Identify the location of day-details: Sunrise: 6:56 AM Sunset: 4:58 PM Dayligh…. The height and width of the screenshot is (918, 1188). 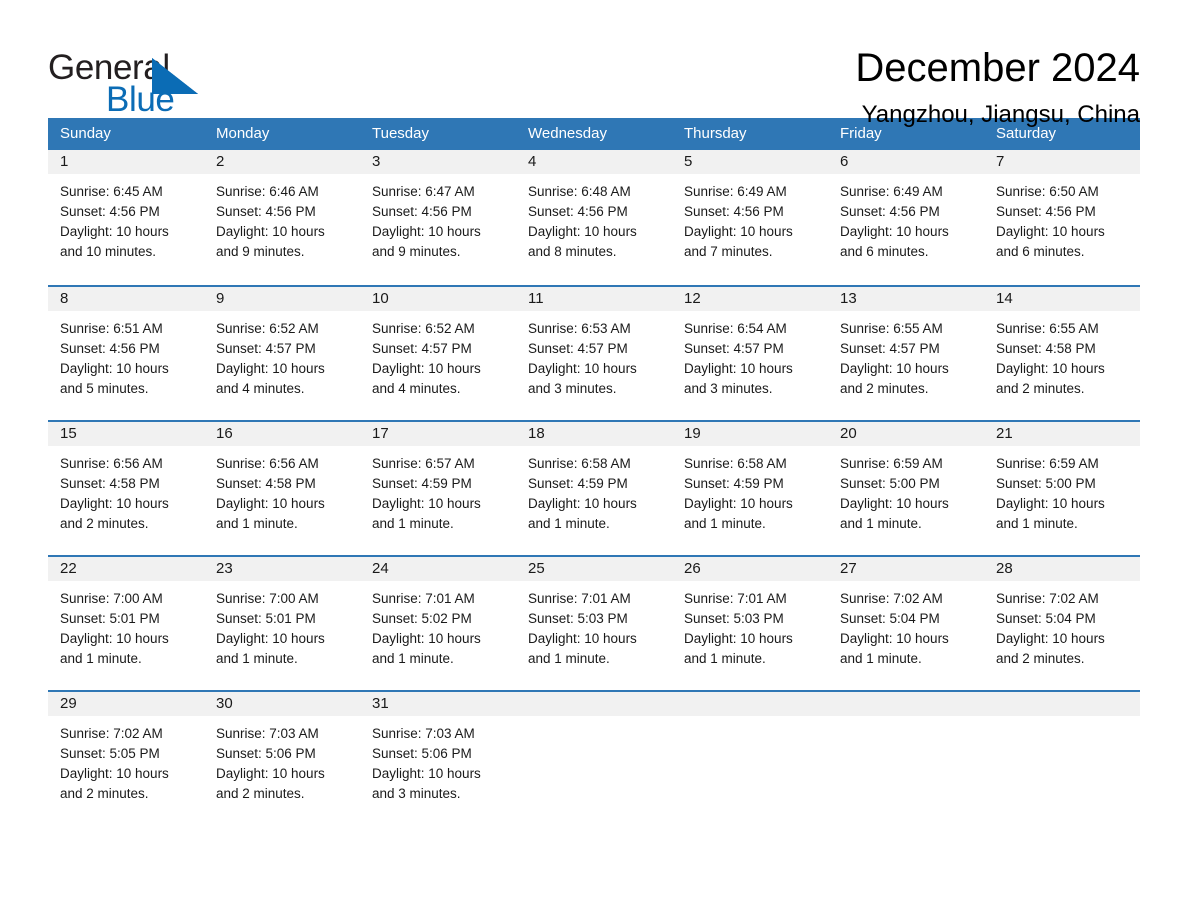
(126, 490).